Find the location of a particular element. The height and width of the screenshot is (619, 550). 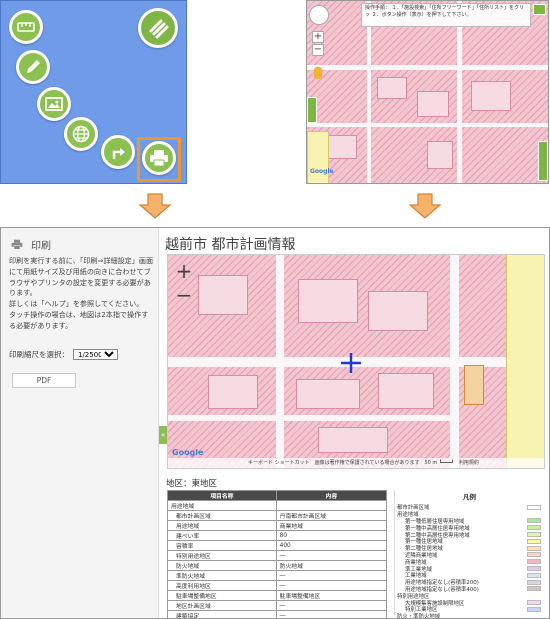

table-cell-value: 防火地域 is located at coordinates (331, 565).